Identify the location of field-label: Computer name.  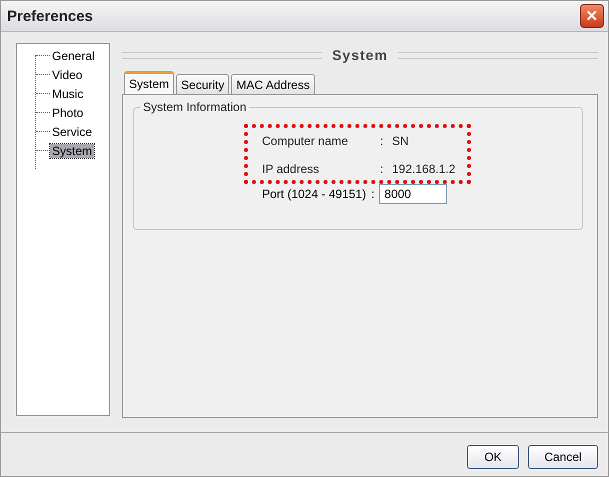
(306, 141).